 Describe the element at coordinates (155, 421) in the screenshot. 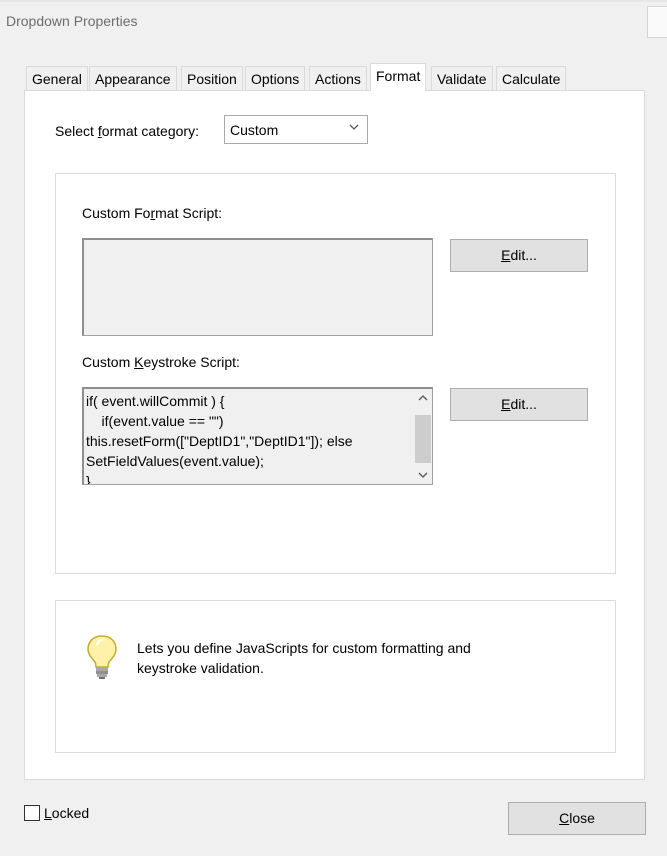

I see `script-line: if(event.value == "")` at that location.